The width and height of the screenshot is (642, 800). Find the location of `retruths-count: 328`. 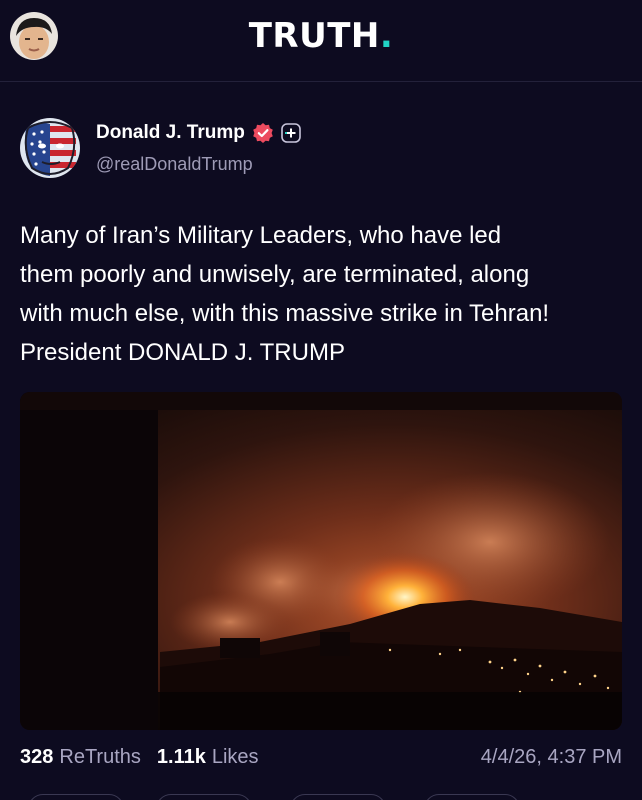

retruths-count: 328 is located at coordinates (37, 757).